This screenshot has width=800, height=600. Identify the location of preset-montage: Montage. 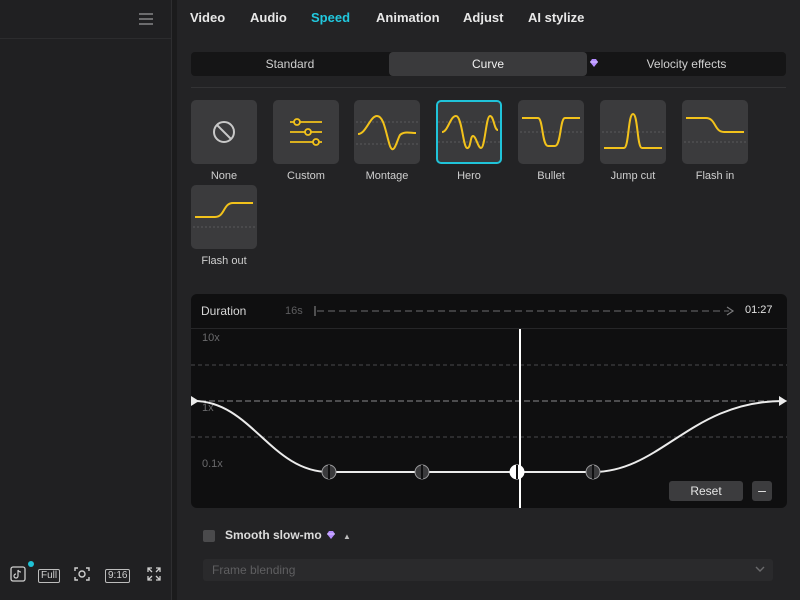
(387, 141).